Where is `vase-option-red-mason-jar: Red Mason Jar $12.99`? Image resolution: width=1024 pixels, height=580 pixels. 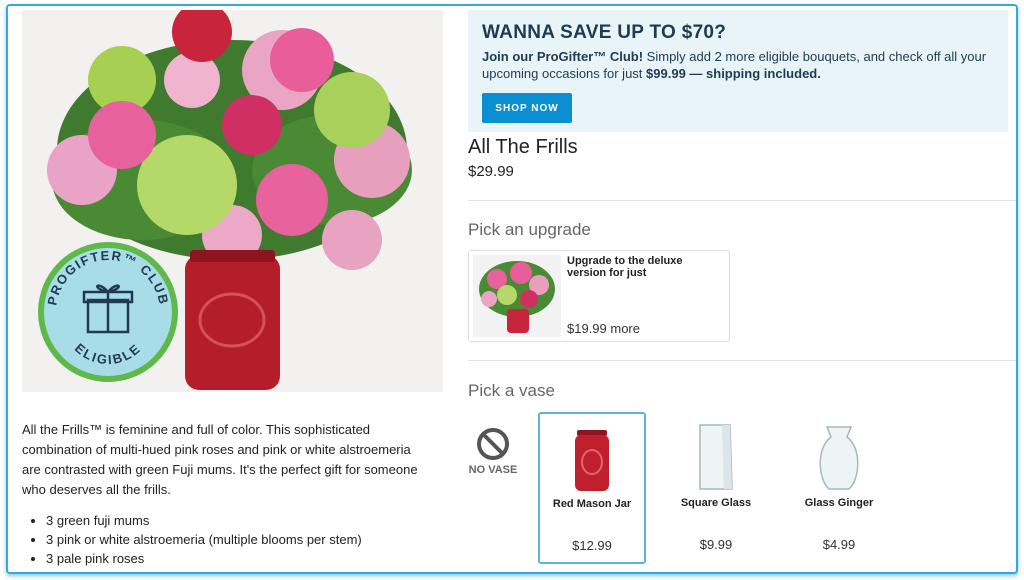
vase-option-red-mason-jar: Red Mason Jar $12.99 is located at coordinates (592, 488).